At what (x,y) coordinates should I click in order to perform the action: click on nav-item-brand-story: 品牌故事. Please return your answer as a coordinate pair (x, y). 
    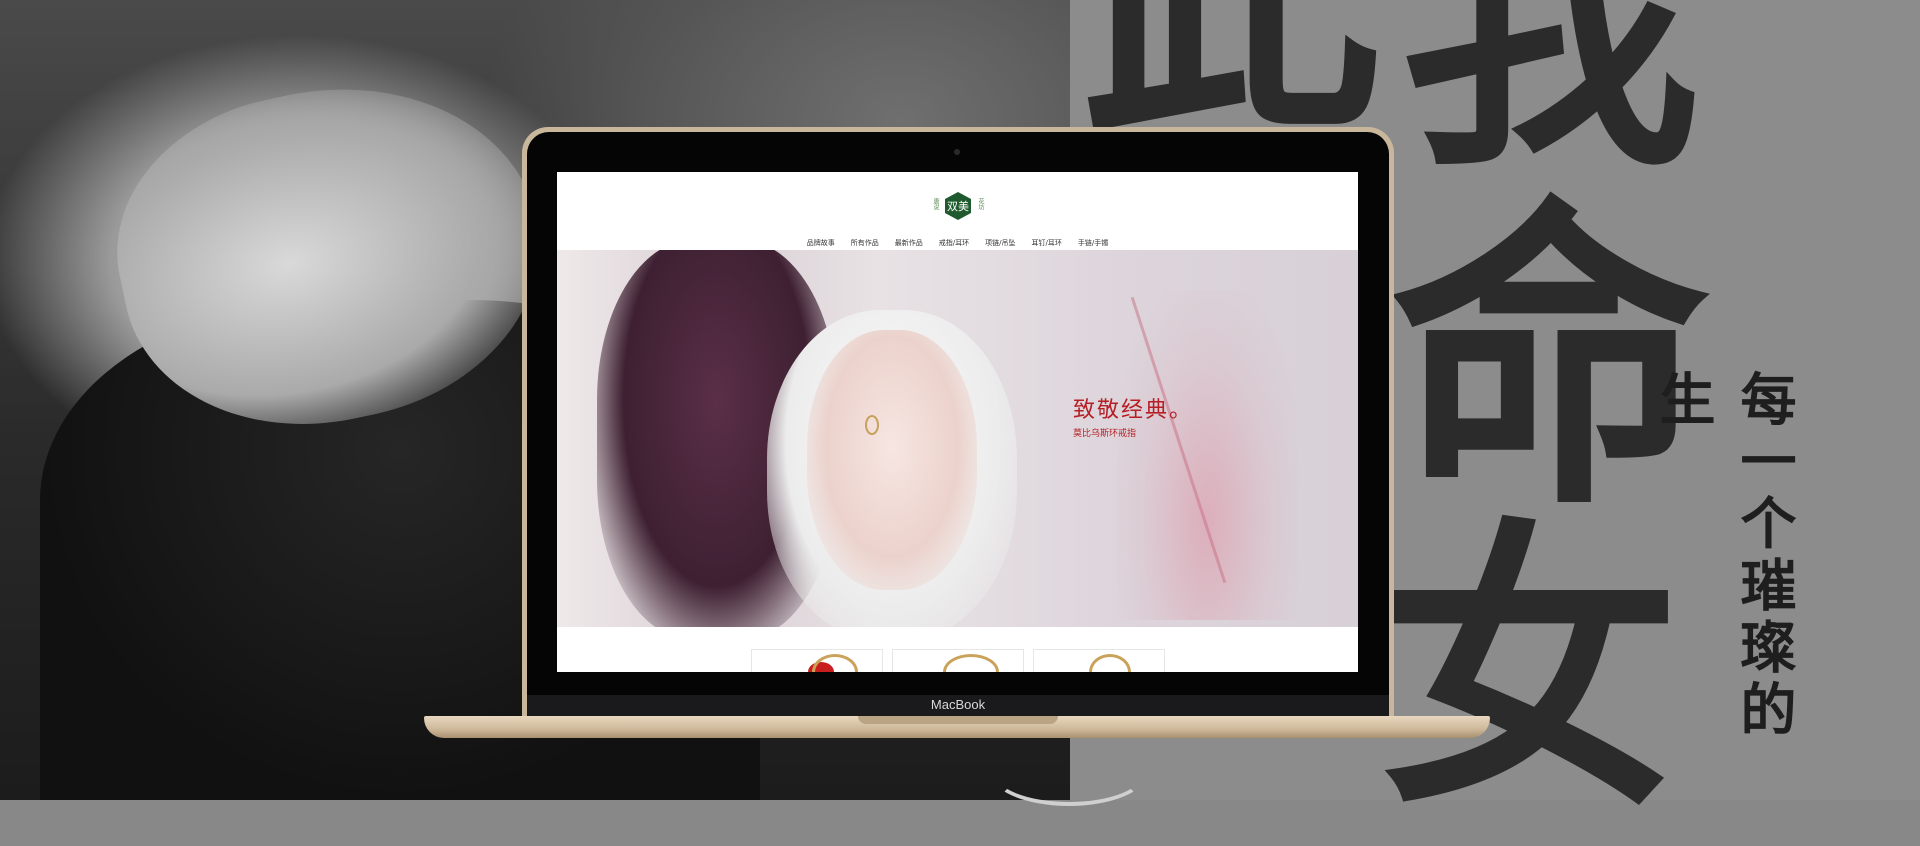
    Looking at the image, I should click on (821, 243).